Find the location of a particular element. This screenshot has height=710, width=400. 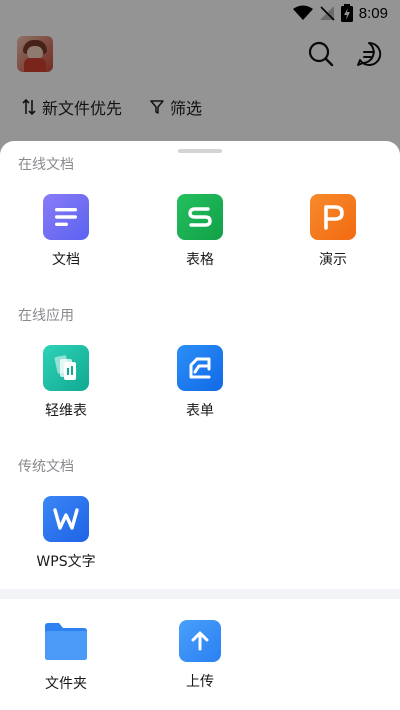

create-doc-button: 文档 is located at coordinates (66, 231).